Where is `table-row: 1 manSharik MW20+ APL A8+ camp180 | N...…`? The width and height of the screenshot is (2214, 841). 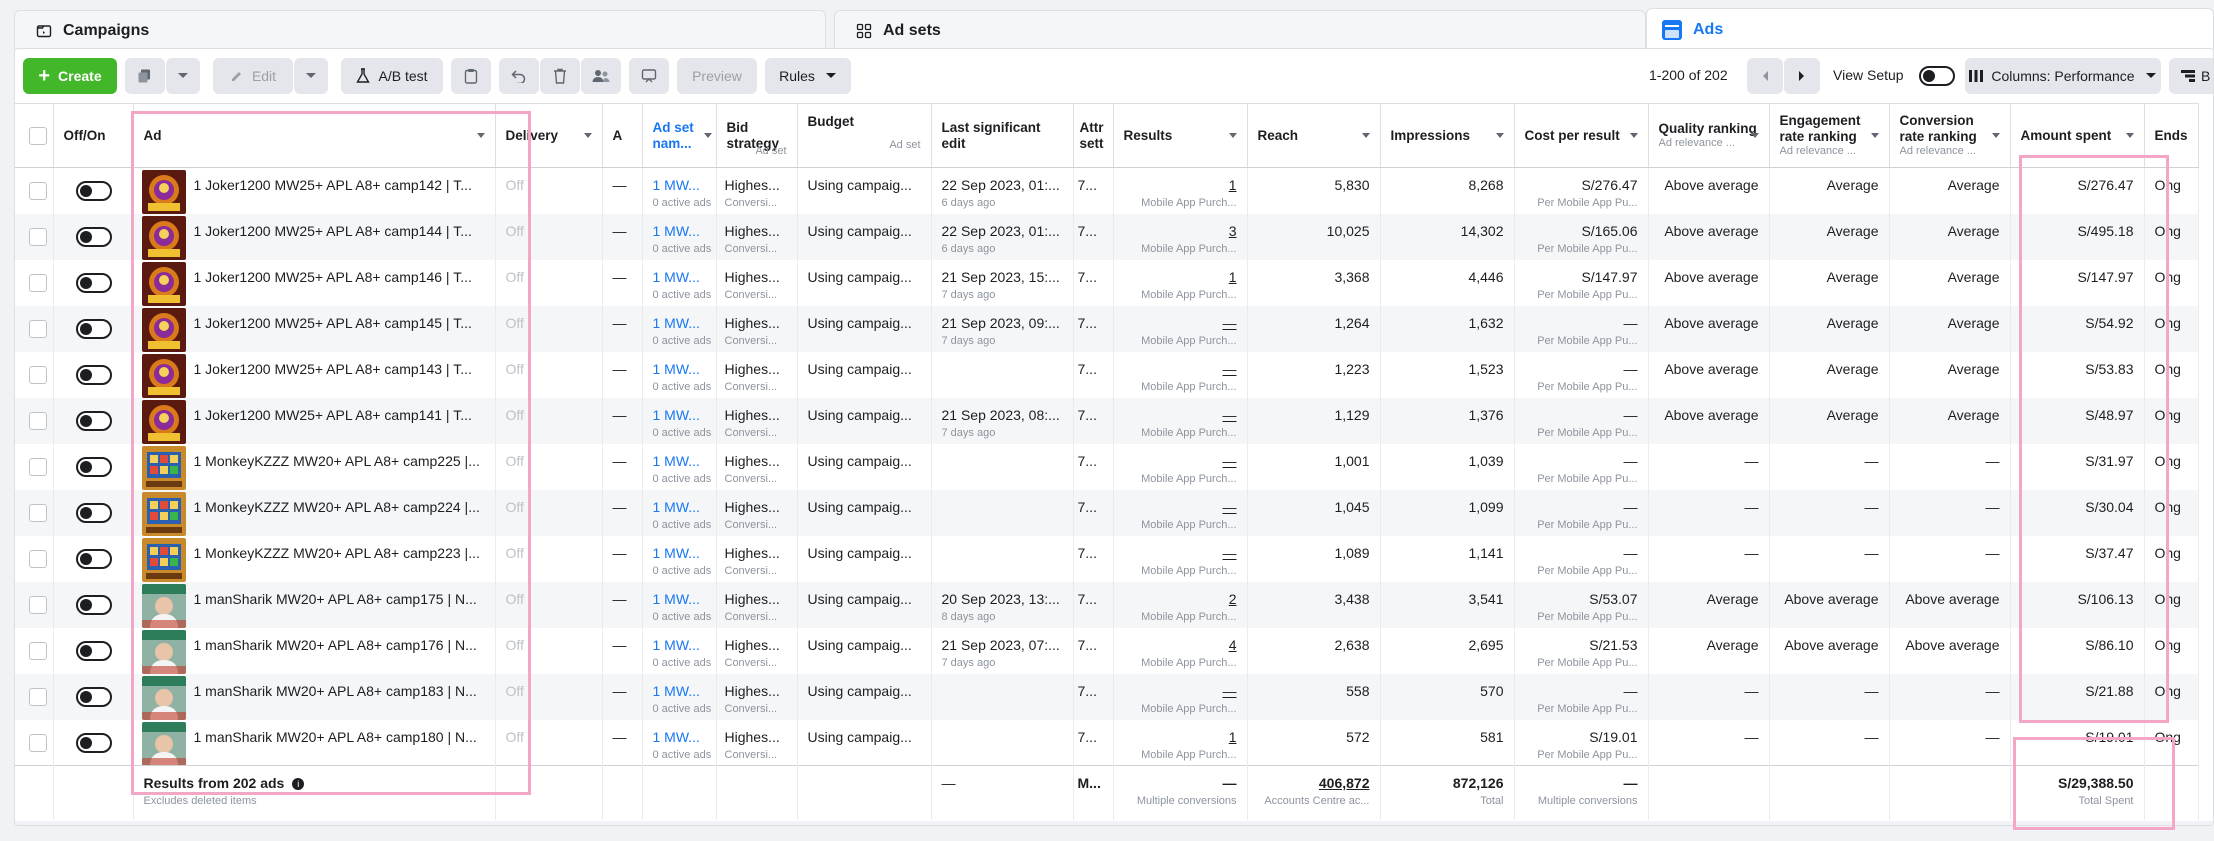
table-row: 1 manSharik MW20+ APL A8+ camp180 | N...… is located at coordinates (1107, 742).